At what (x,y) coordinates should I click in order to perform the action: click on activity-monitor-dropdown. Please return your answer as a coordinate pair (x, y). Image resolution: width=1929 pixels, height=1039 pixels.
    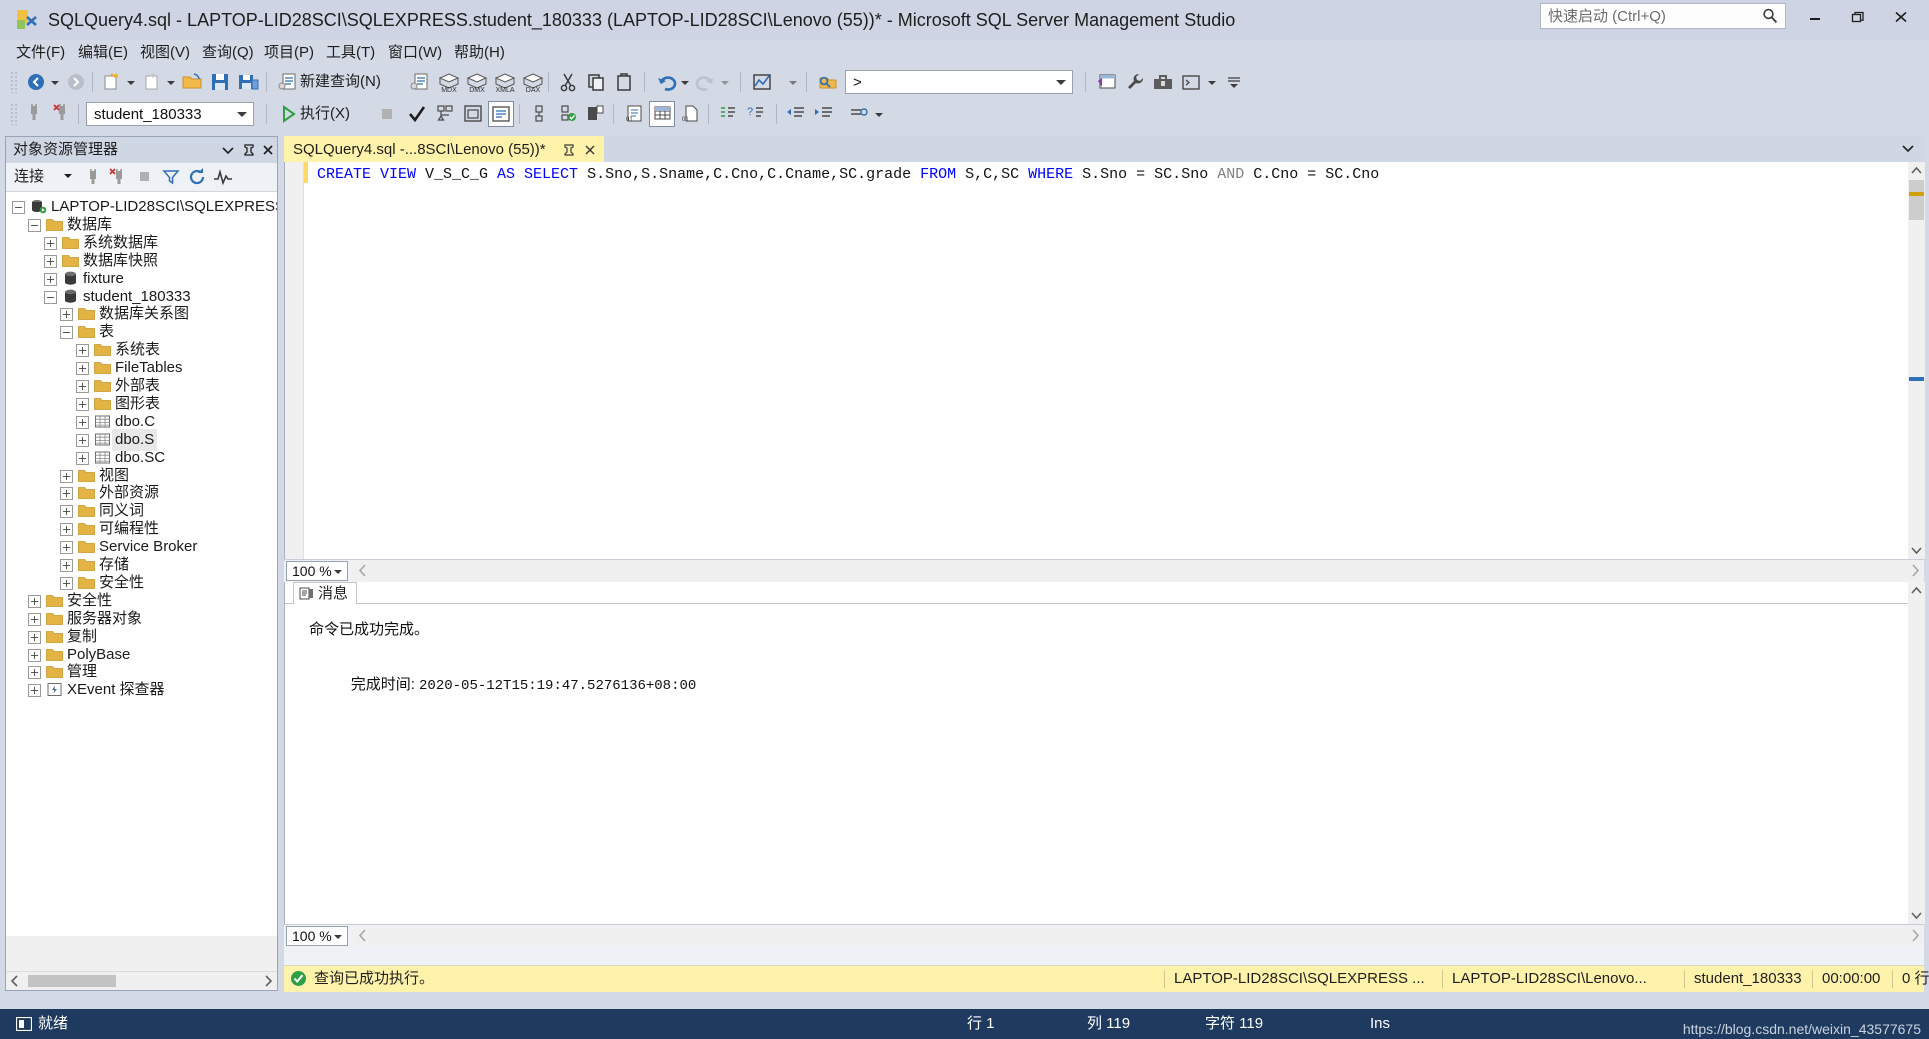
    Looking at the image, I should click on (793, 82).